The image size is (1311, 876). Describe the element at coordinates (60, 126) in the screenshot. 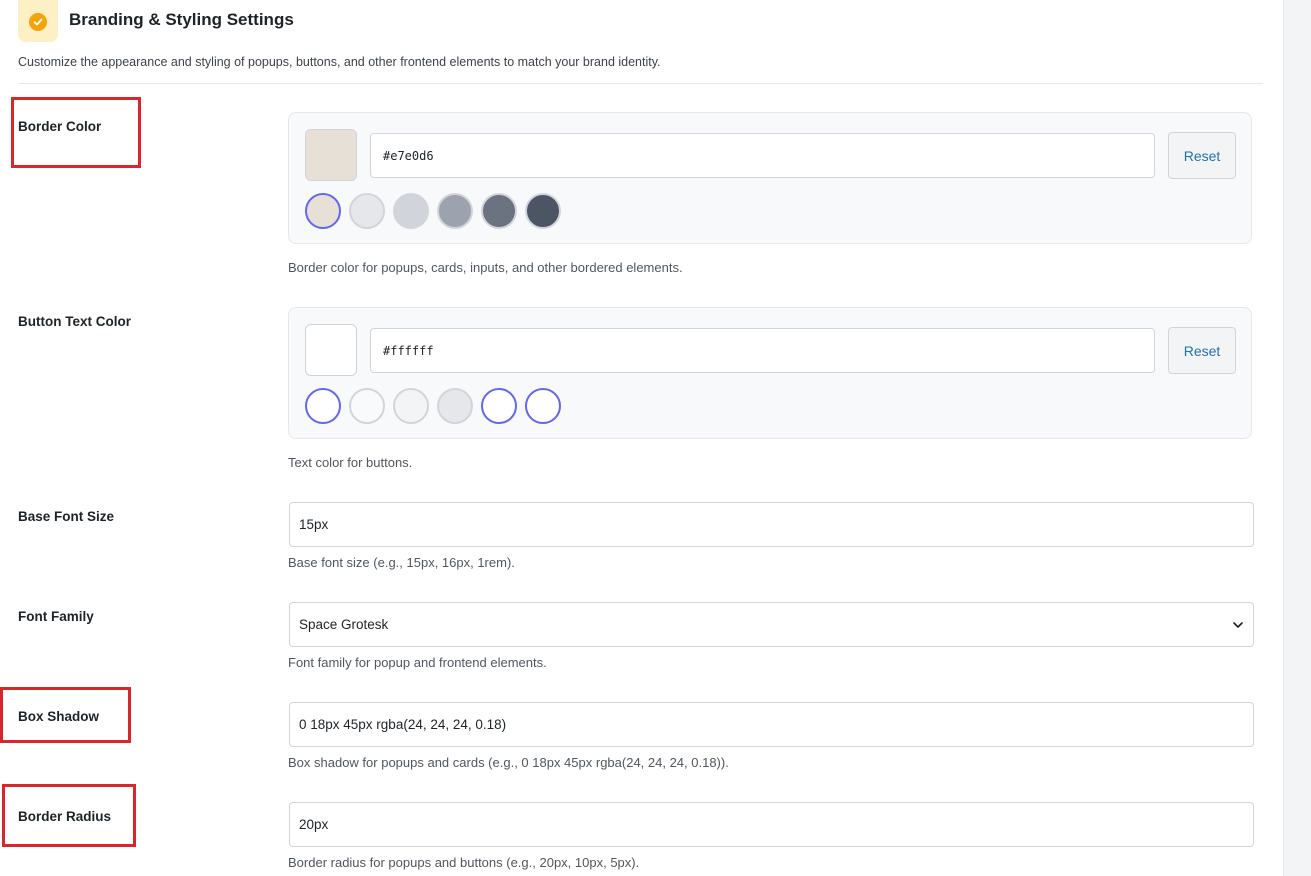

I see `border-color-label: Border Color` at that location.